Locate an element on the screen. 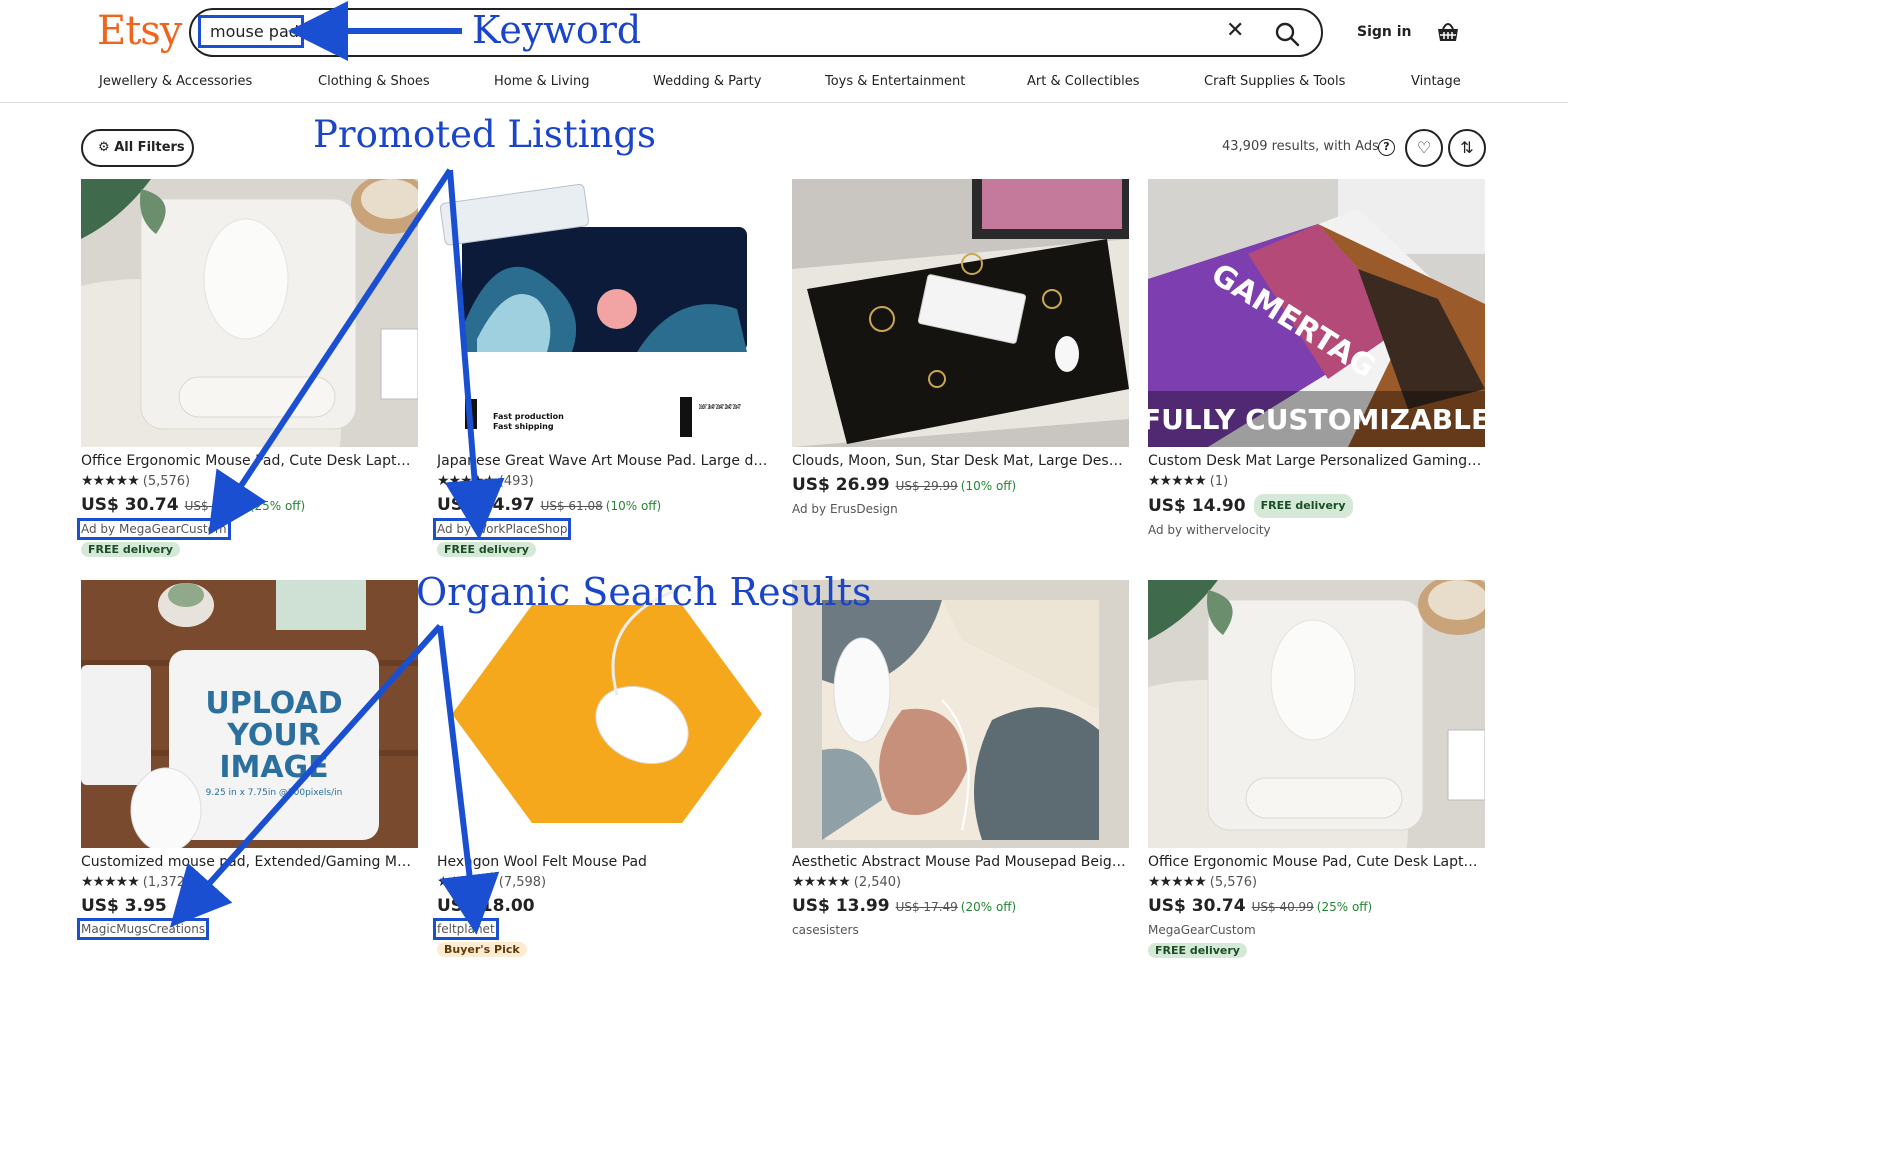  review-count: (7,598) is located at coordinates (522, 882).